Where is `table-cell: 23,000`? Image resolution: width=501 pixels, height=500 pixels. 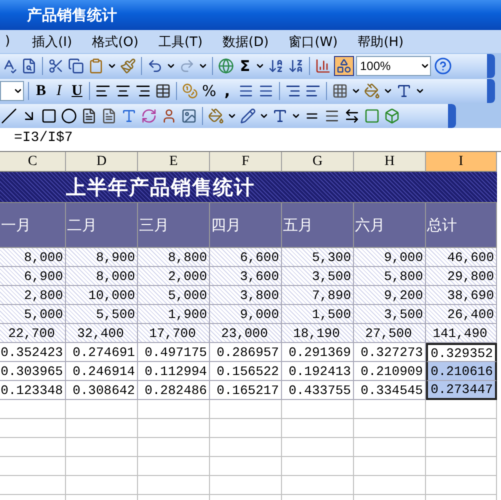 table-cell: 23,000 is located at coordinates (246, 333).